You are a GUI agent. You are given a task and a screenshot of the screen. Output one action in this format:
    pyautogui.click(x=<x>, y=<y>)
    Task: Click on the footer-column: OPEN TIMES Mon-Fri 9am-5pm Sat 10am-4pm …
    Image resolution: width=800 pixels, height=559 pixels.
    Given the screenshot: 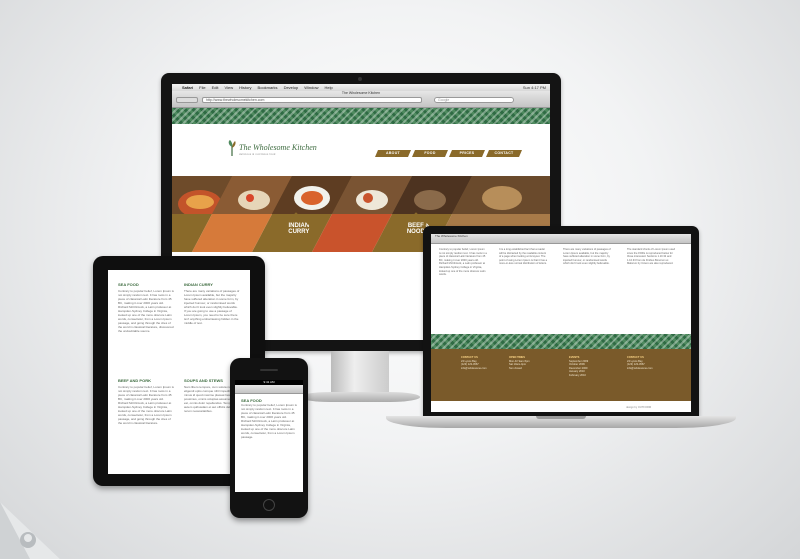 What is the action you would take?
    pyautogui.click(x=519, y=363)
    